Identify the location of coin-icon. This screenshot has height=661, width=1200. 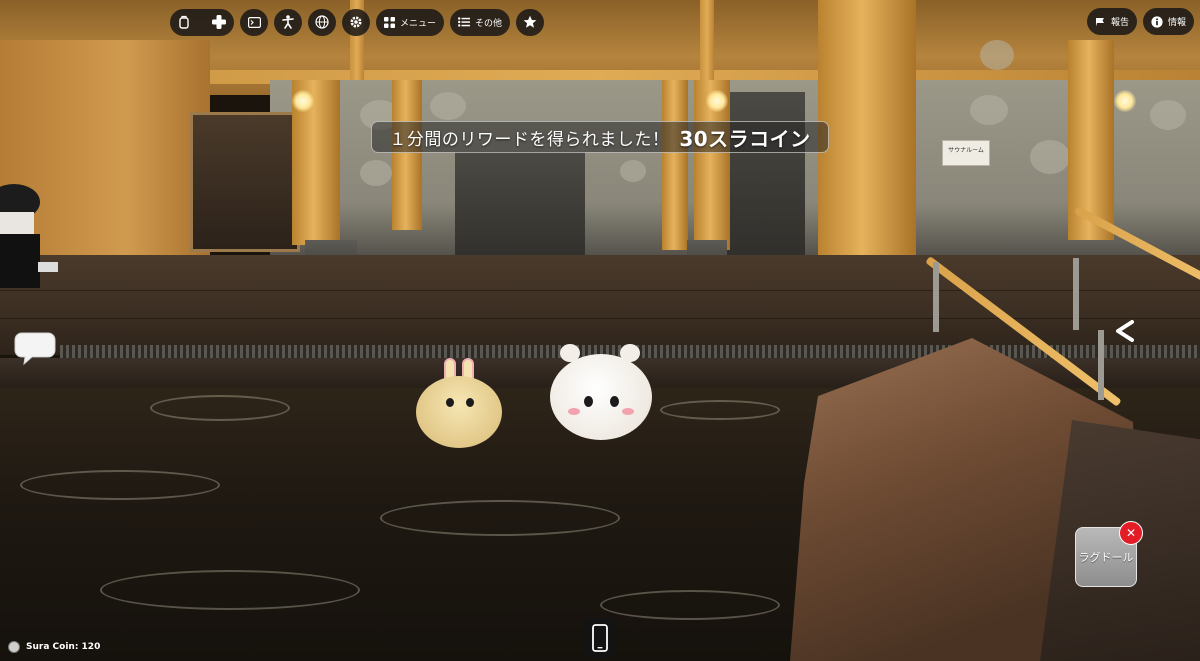
(14, 647).